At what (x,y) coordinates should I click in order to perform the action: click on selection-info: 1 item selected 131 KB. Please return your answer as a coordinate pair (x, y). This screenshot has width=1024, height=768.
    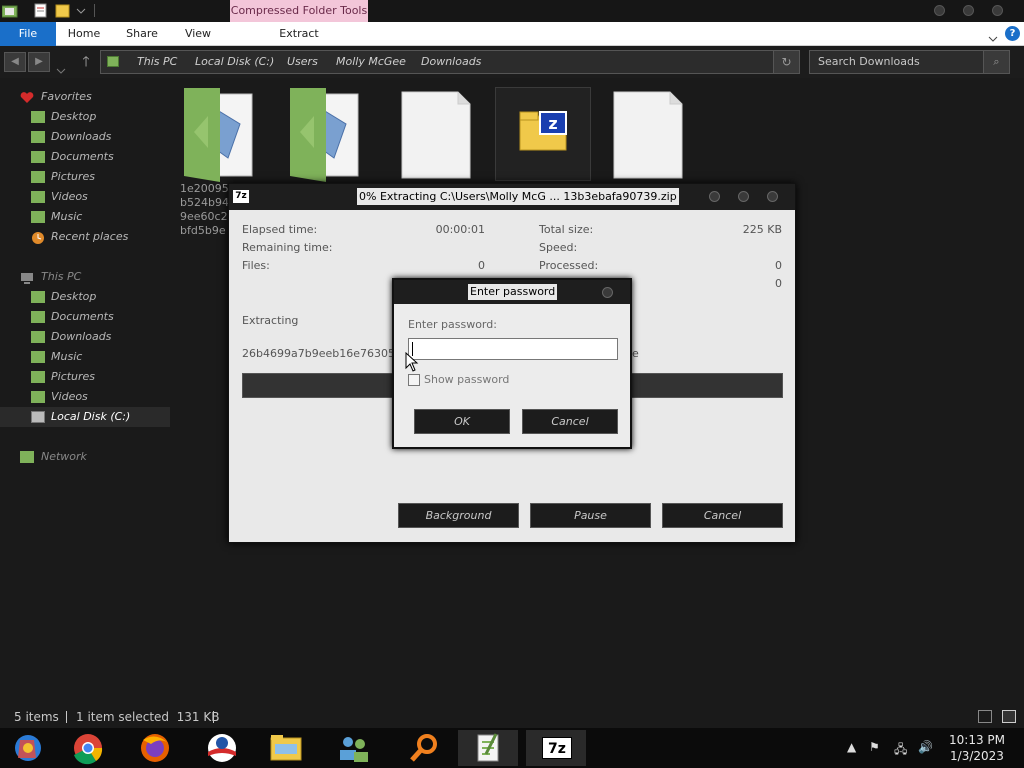
    Looking at the image, I should click on (148, 717).